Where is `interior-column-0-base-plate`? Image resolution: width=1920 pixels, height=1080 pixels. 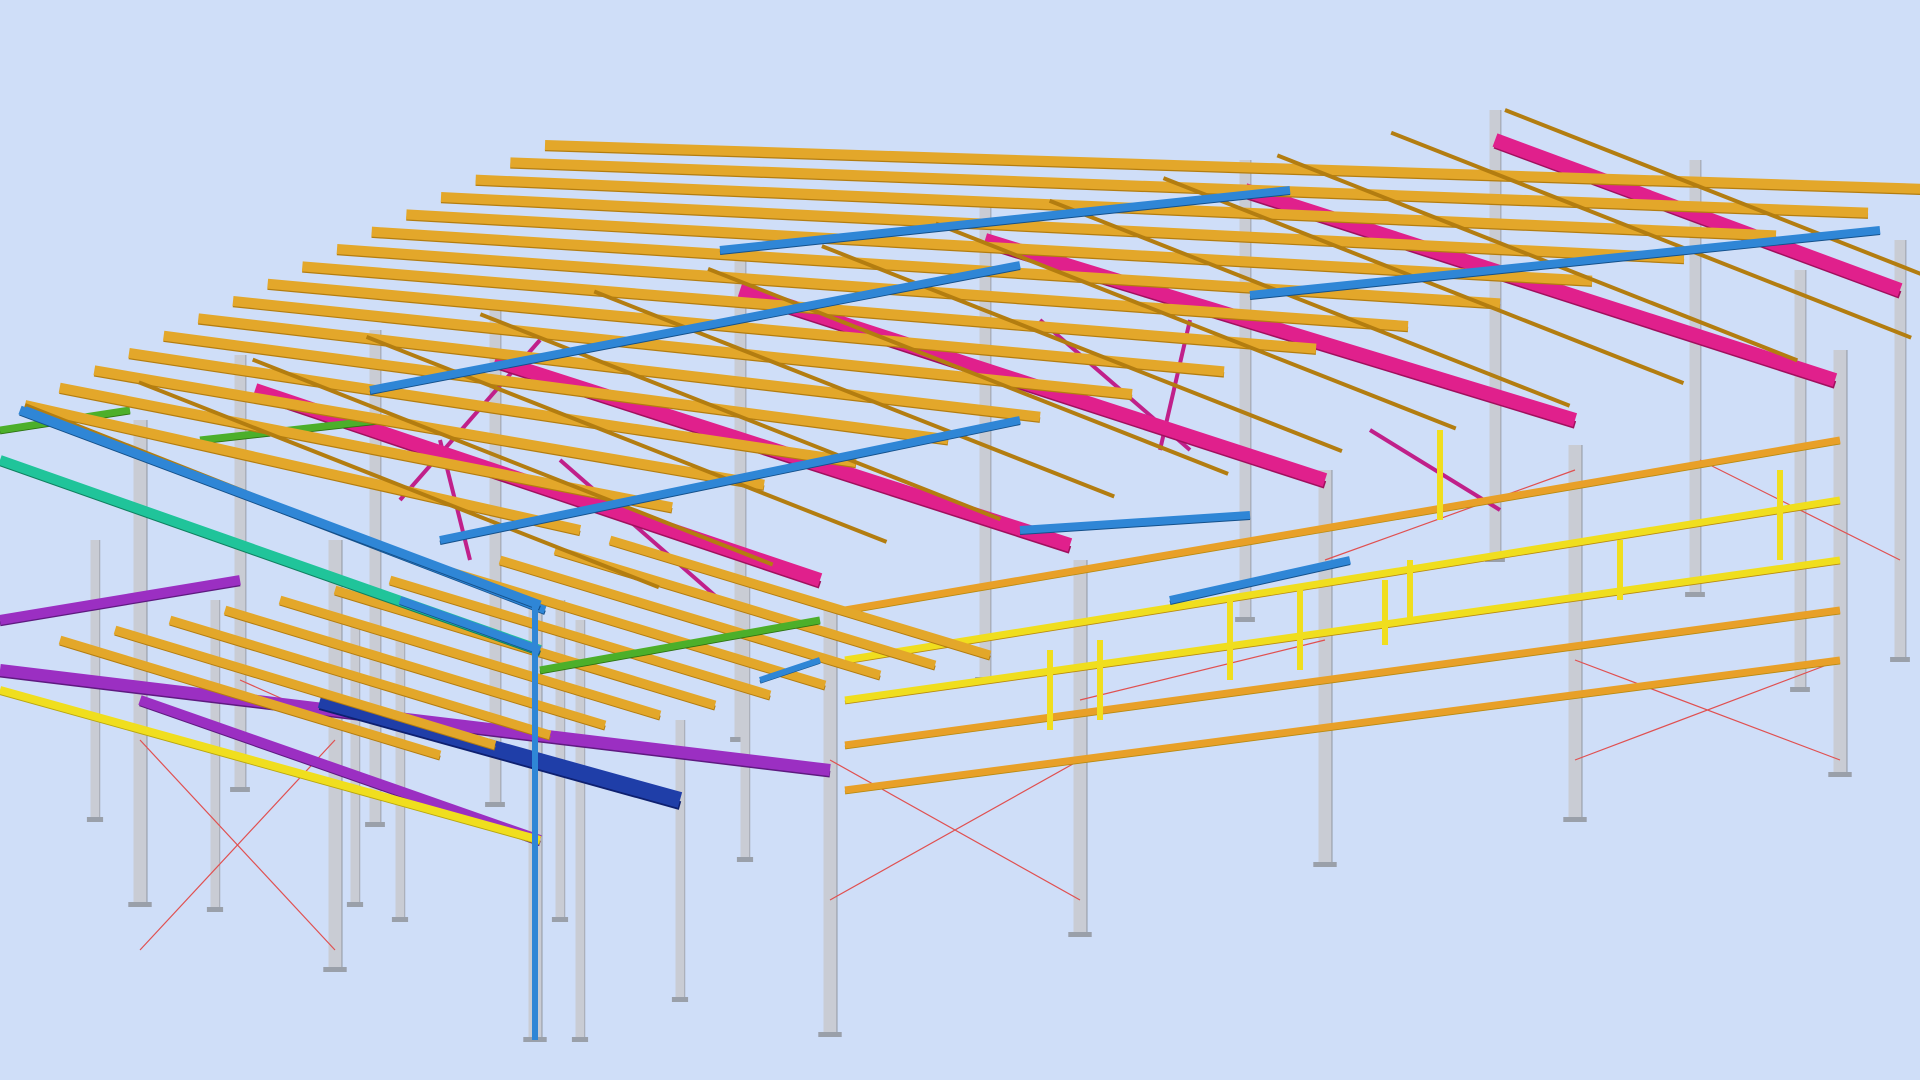
interior-column-0-base-plate is located at coordinates (95, 819).